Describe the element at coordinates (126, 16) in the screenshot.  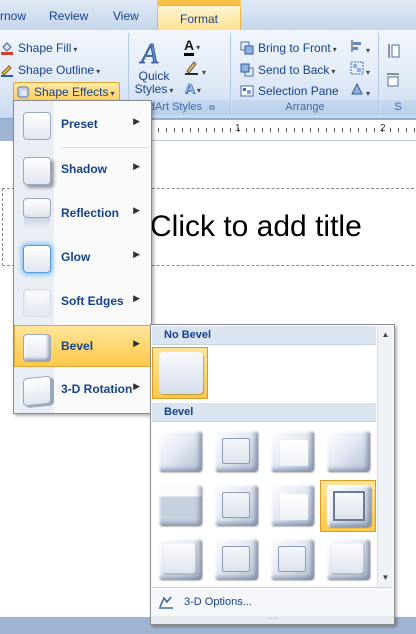
I see `tab-view: View` at that location.